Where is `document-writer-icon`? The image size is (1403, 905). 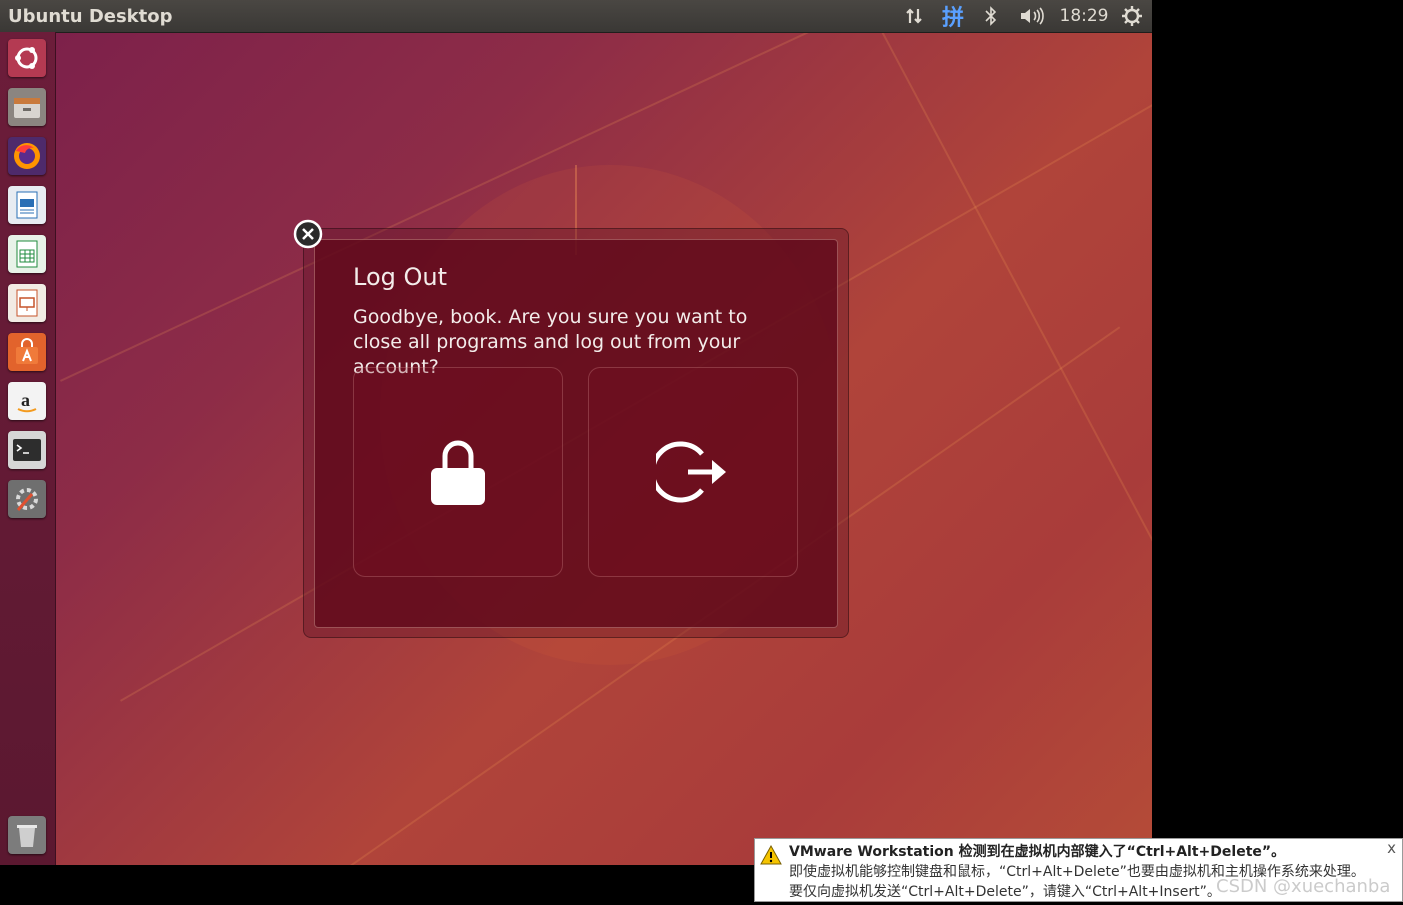
document-writer-icon is located at coordinates (27, 205).